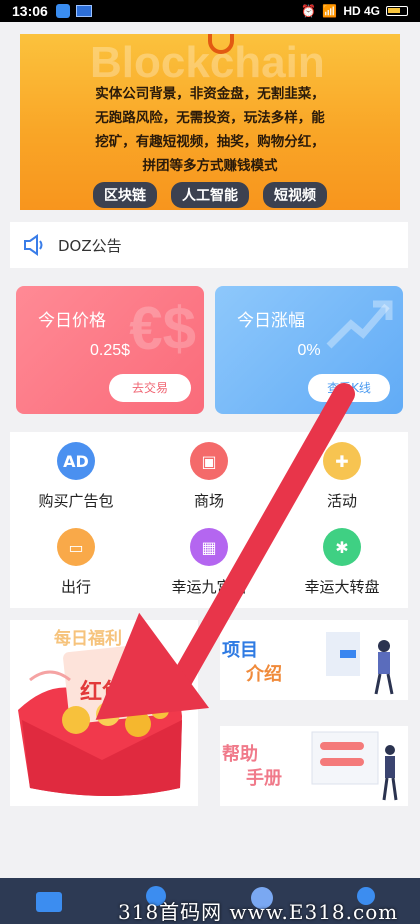 The height and width of the screenshot is (924, 420). Describe the element at coordinates (209, 245) in the screenshot. I see `announcement-bar: DOZ公告` at that location.